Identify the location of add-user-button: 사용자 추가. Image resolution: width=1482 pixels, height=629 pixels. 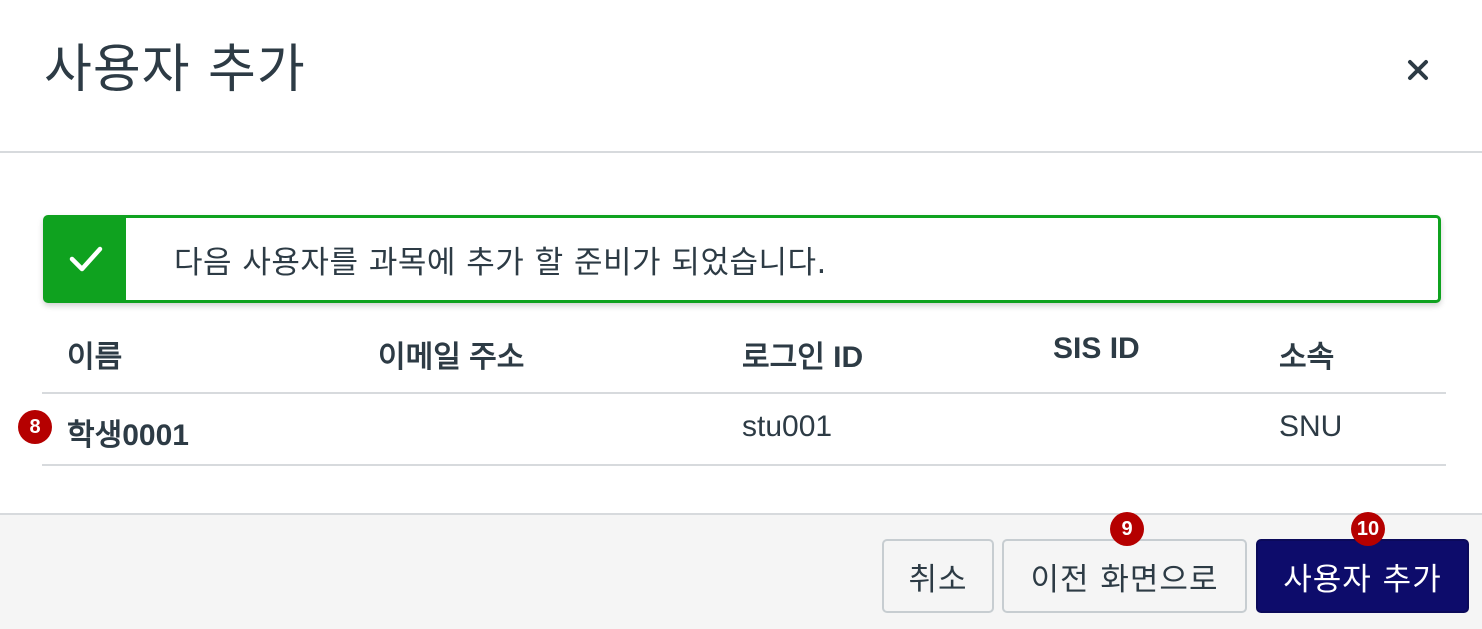
(1362, 576).